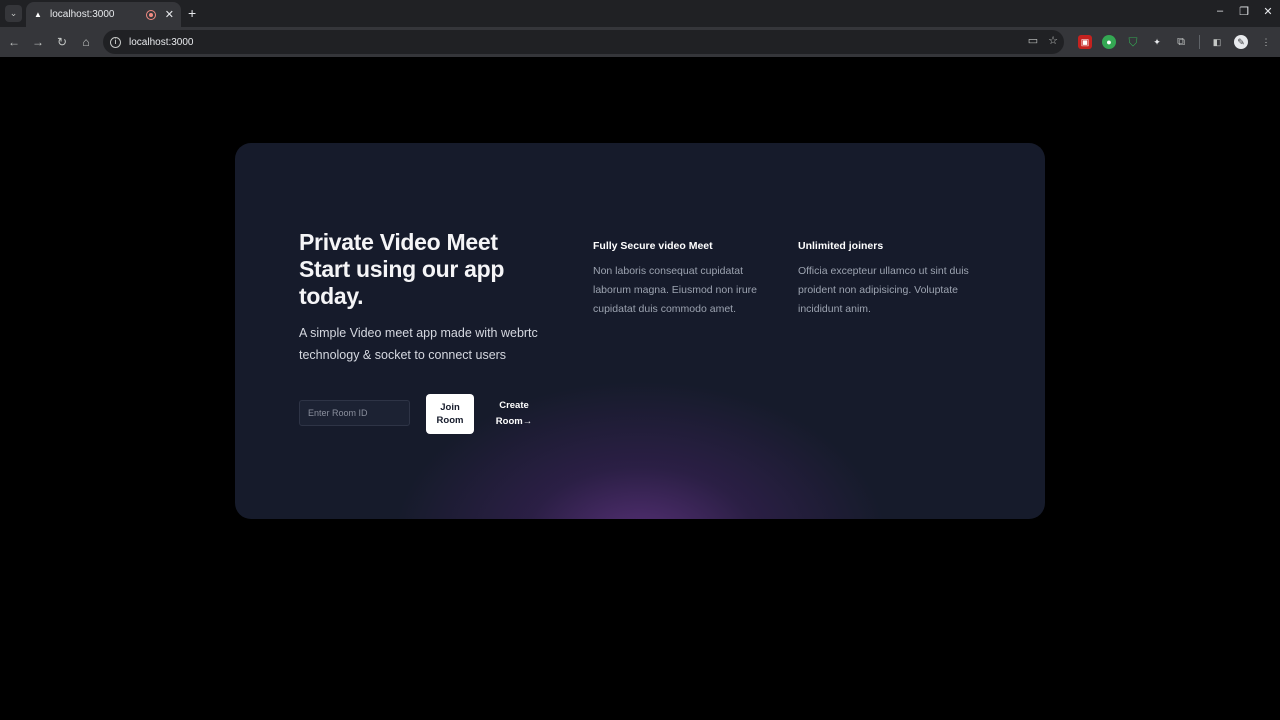 This screenshot has width=1280, height=720. What do you see at coordinates (514, 414) in the screenshot?
I see `create-room-button: Create Room→` at bounding box center [514, 414].